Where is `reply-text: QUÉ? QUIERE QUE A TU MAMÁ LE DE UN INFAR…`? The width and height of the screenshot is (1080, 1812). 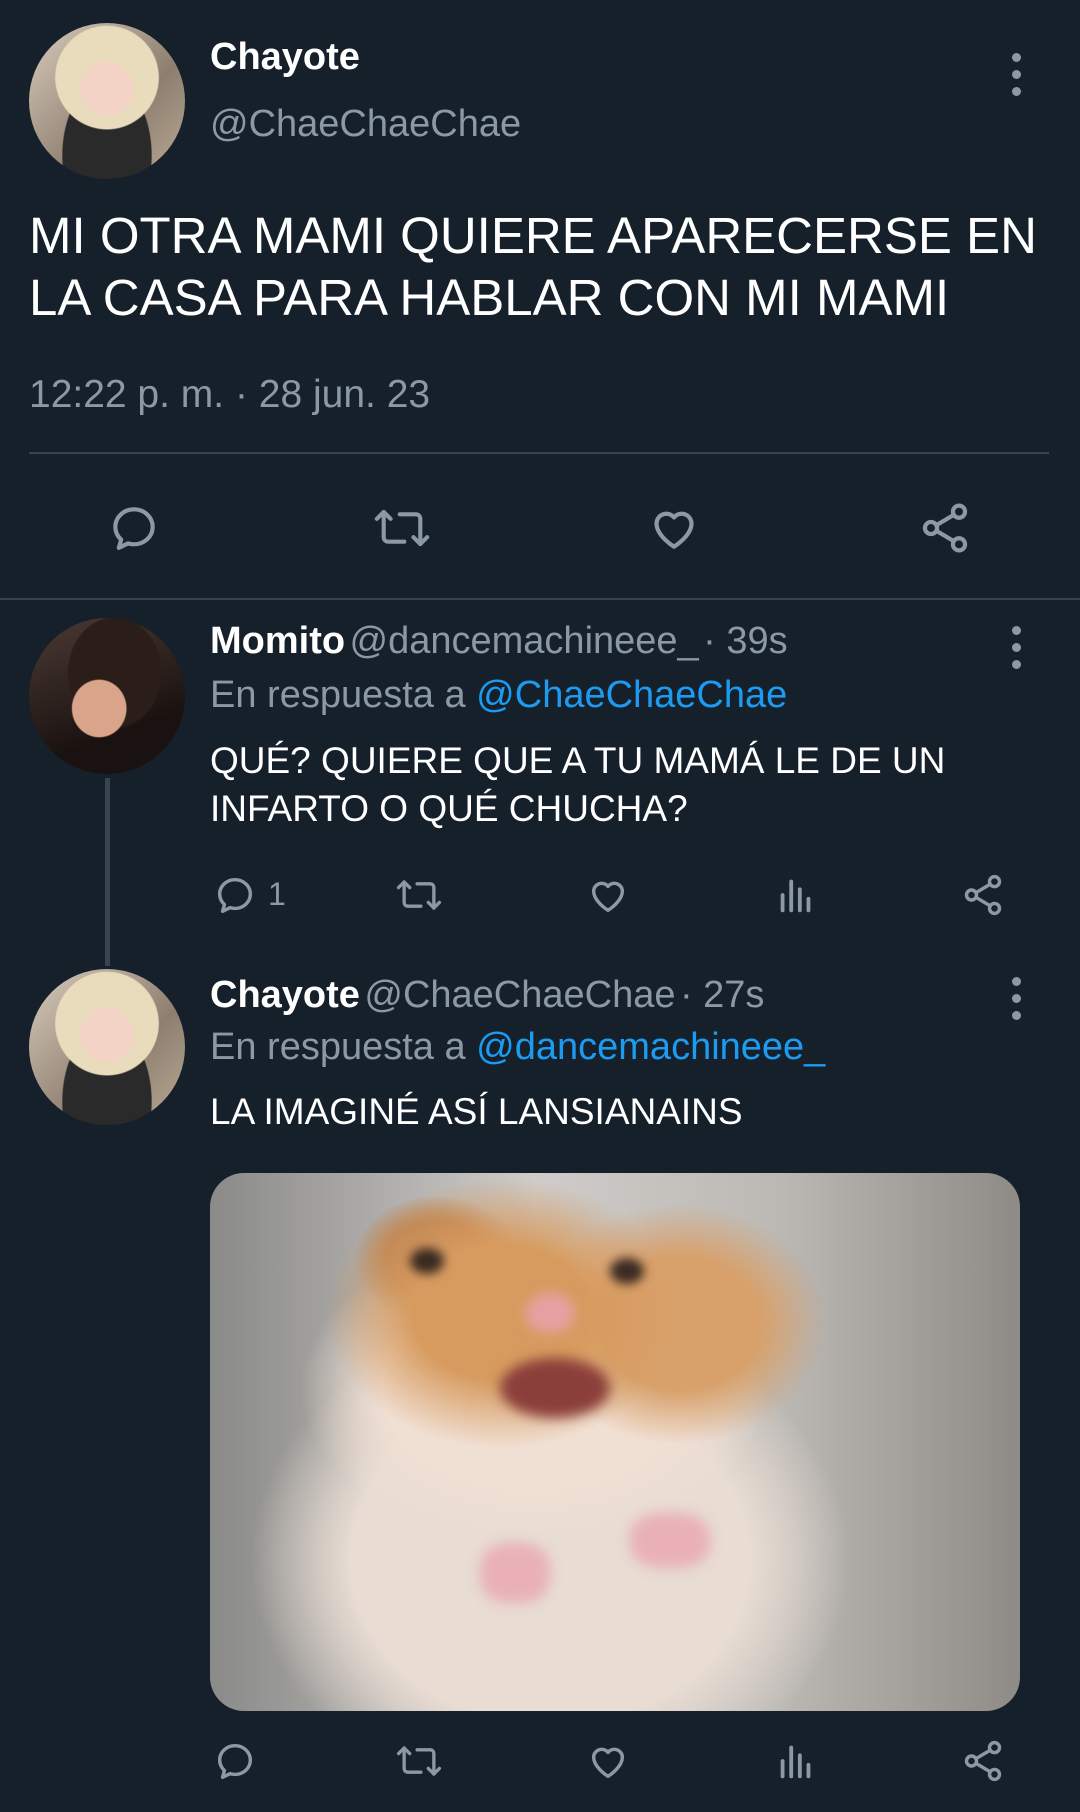
reply-text: QUÉ? QUIERE QUE A TU MAMÁ LE DE UN INFAR… is located at coordinates (577, 785).